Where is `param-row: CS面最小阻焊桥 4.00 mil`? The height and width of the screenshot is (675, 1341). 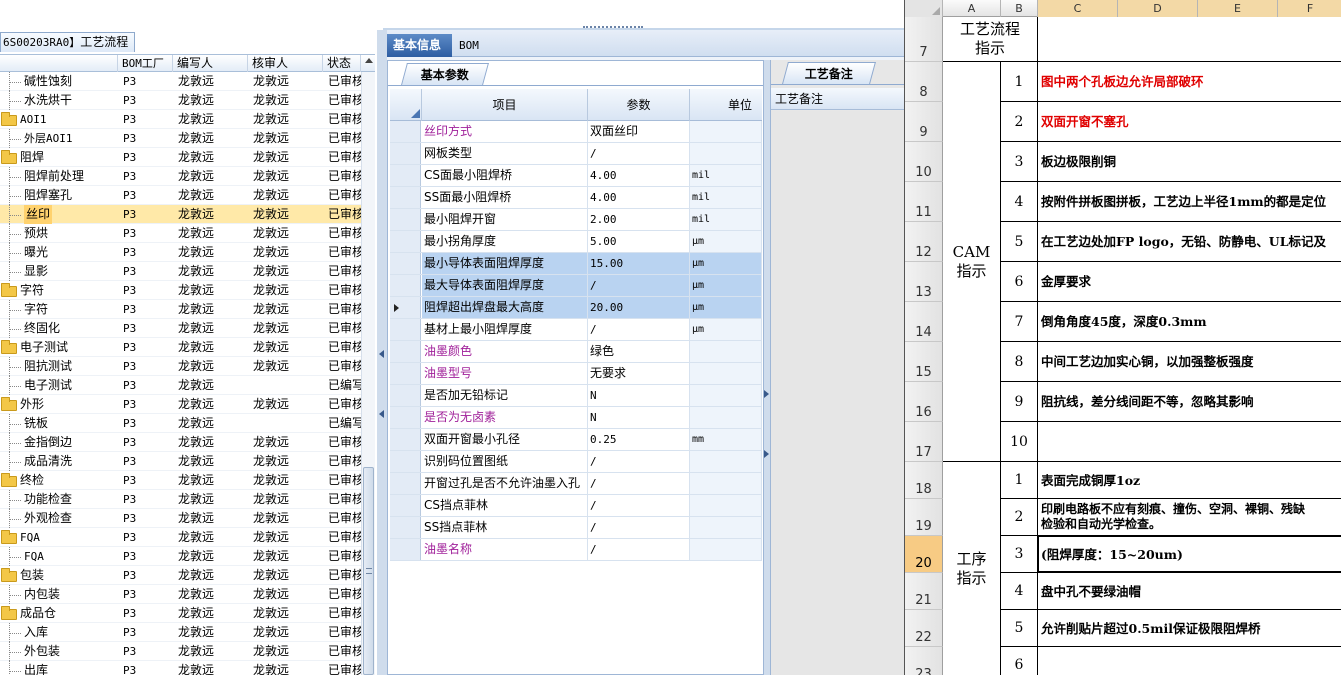 param-row: CS面最小阻焊桥 4.00 mil is located at coordinates (576, 176).